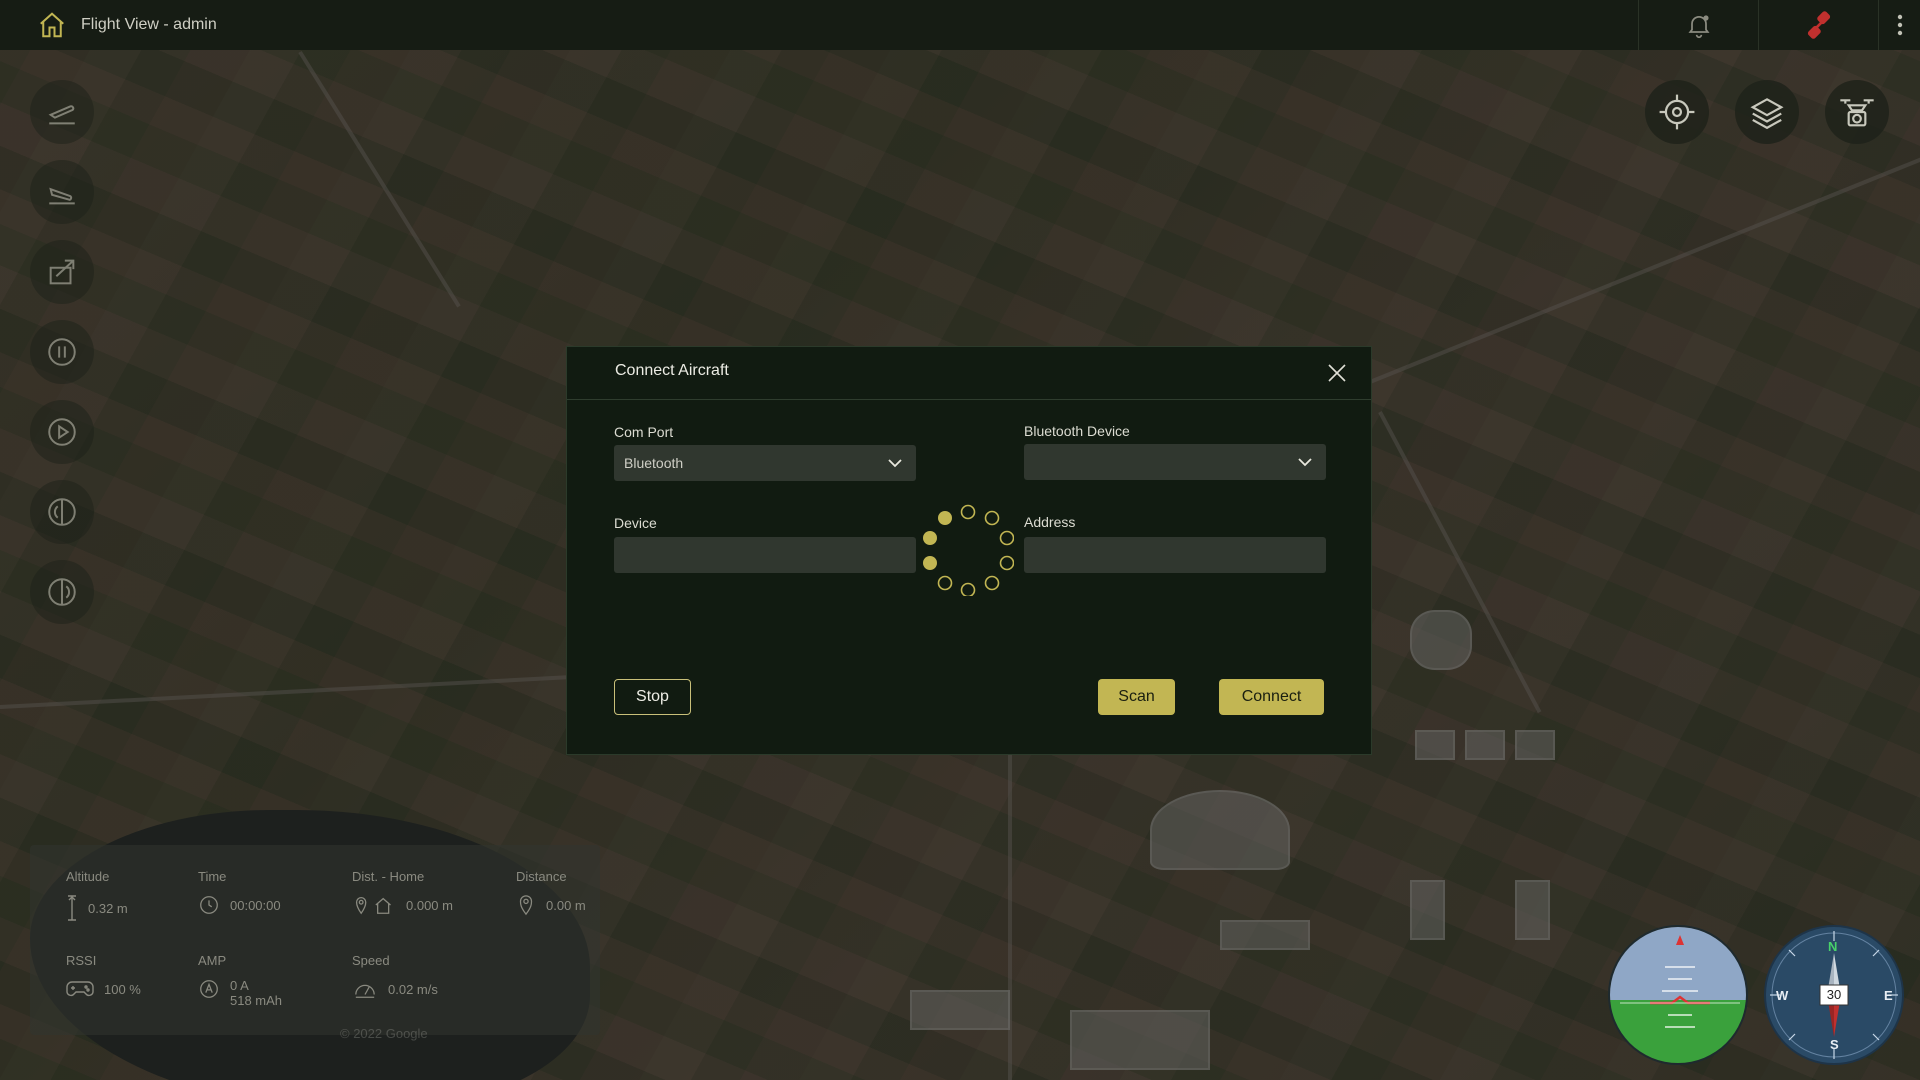 The image size is (1920, 1080). I want to click on dialog-header: Connect Aircraft, so click(969, 373).